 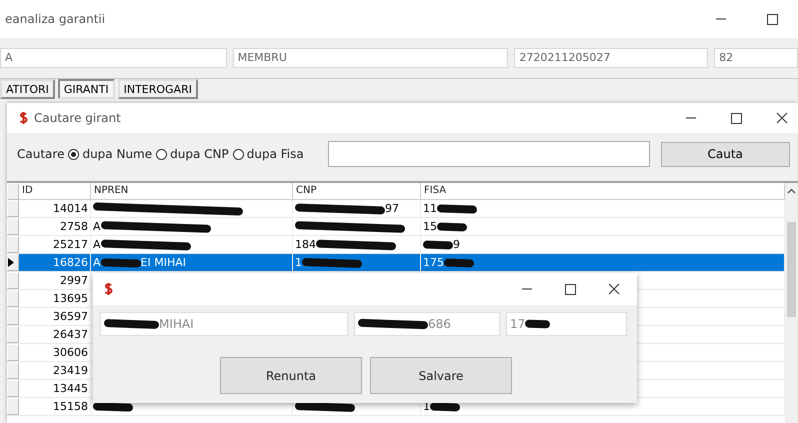 I want to click on radio-button: dupa Nume, so click(x=110, y=154).